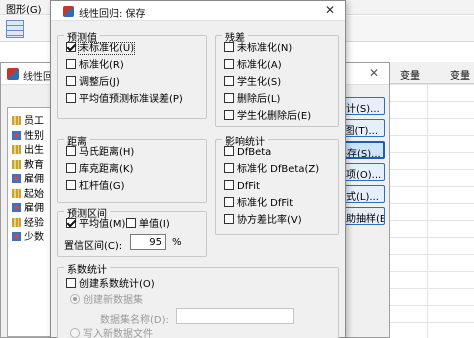  I want to click on data-grid-icon, so click(15, 29).